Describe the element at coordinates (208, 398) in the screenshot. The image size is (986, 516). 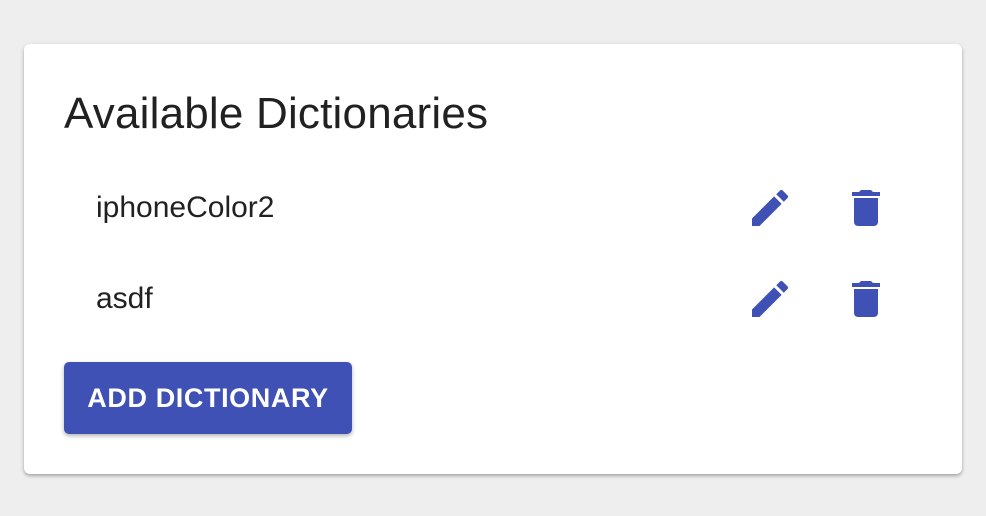
I see `add-dictionary-button: ADD DICTIONARY` at that location.